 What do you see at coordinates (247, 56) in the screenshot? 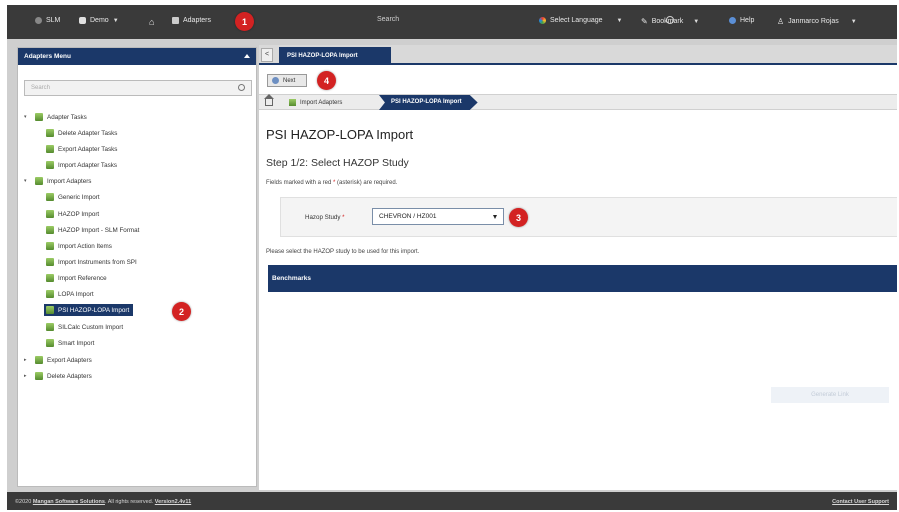
I see `collapse-icon` at bounding box center [247, 56].